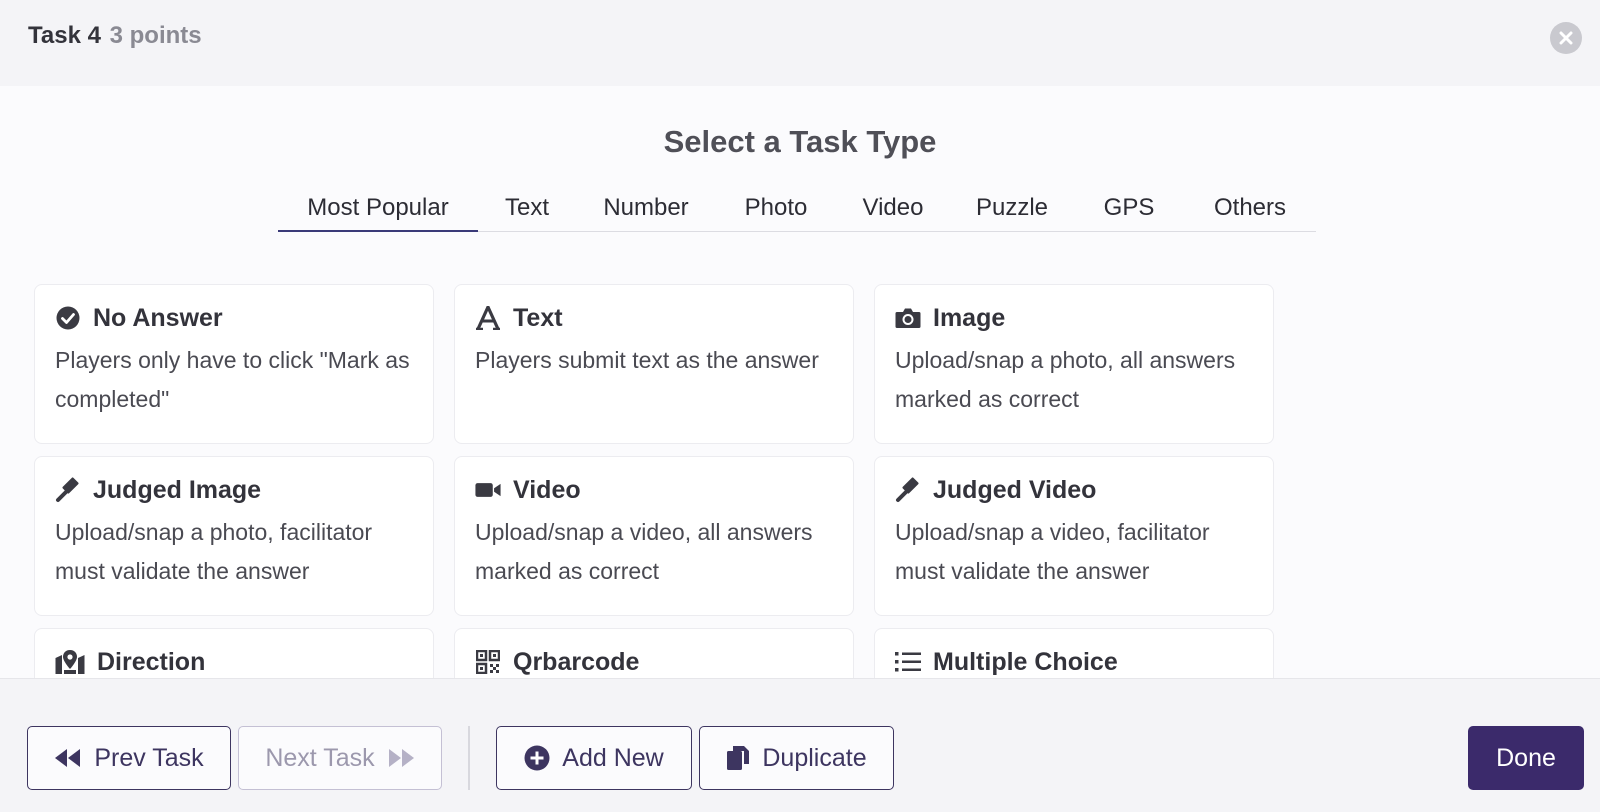  Describe the element at coordinates (576, 661) in the screenshot. I see `card-title: Qrbarcode` at that location.